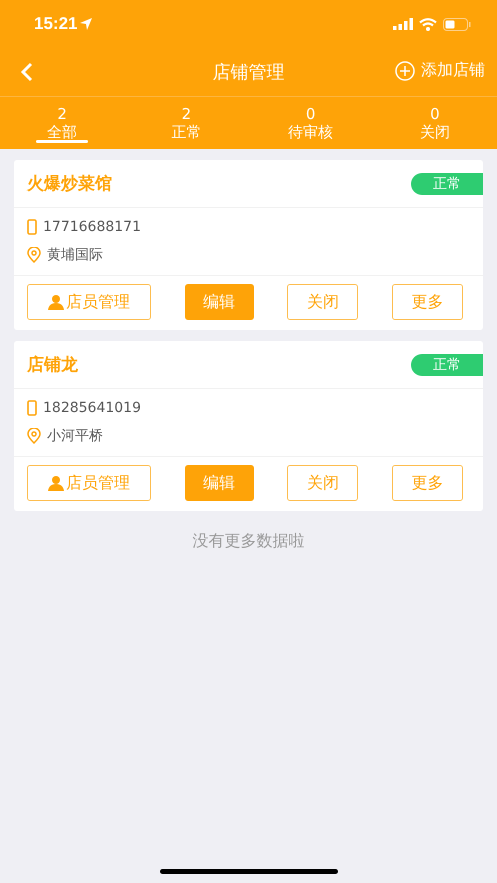 The image size is (497, 883). I want to click on page-title: 店铺管理, so click(248, 72).